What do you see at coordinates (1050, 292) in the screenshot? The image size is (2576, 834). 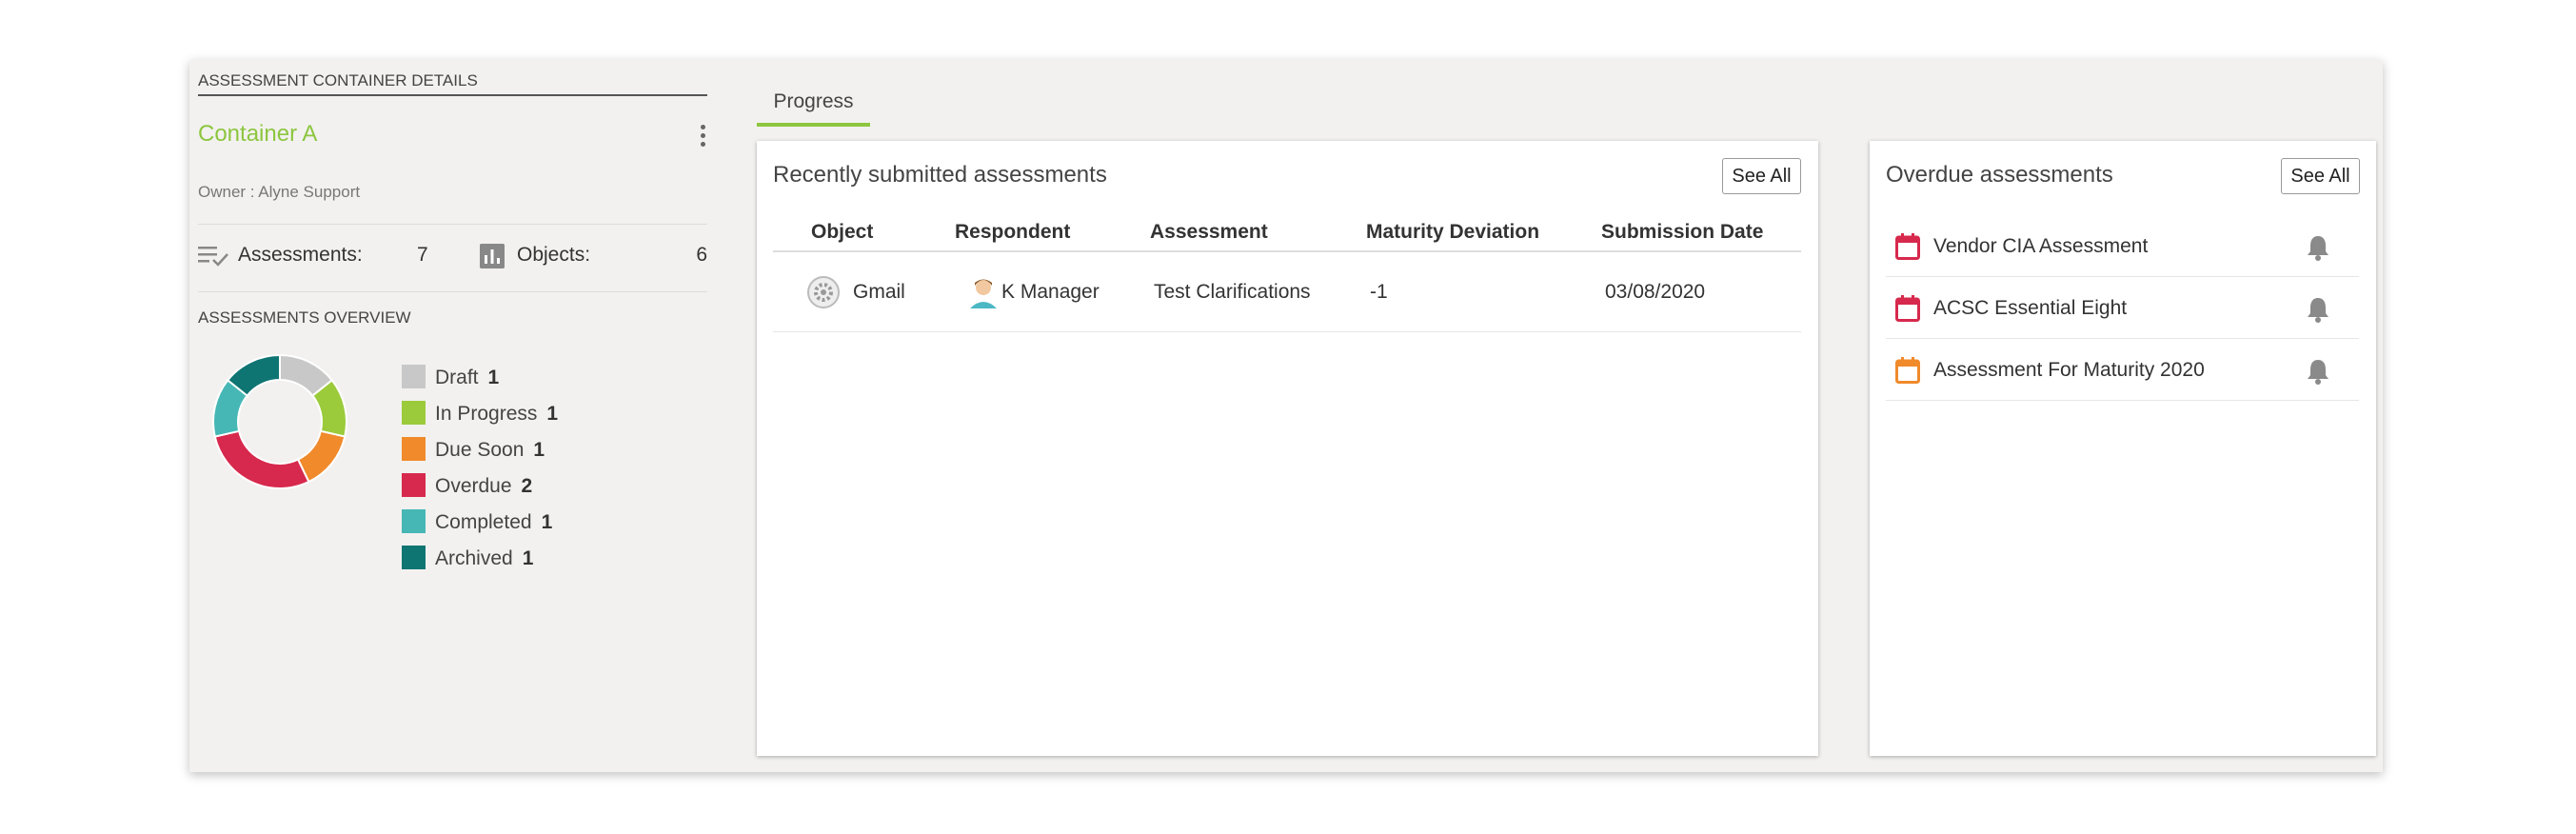 I see `cell-respondent: K Manager` at bounding box center [1050, 292].